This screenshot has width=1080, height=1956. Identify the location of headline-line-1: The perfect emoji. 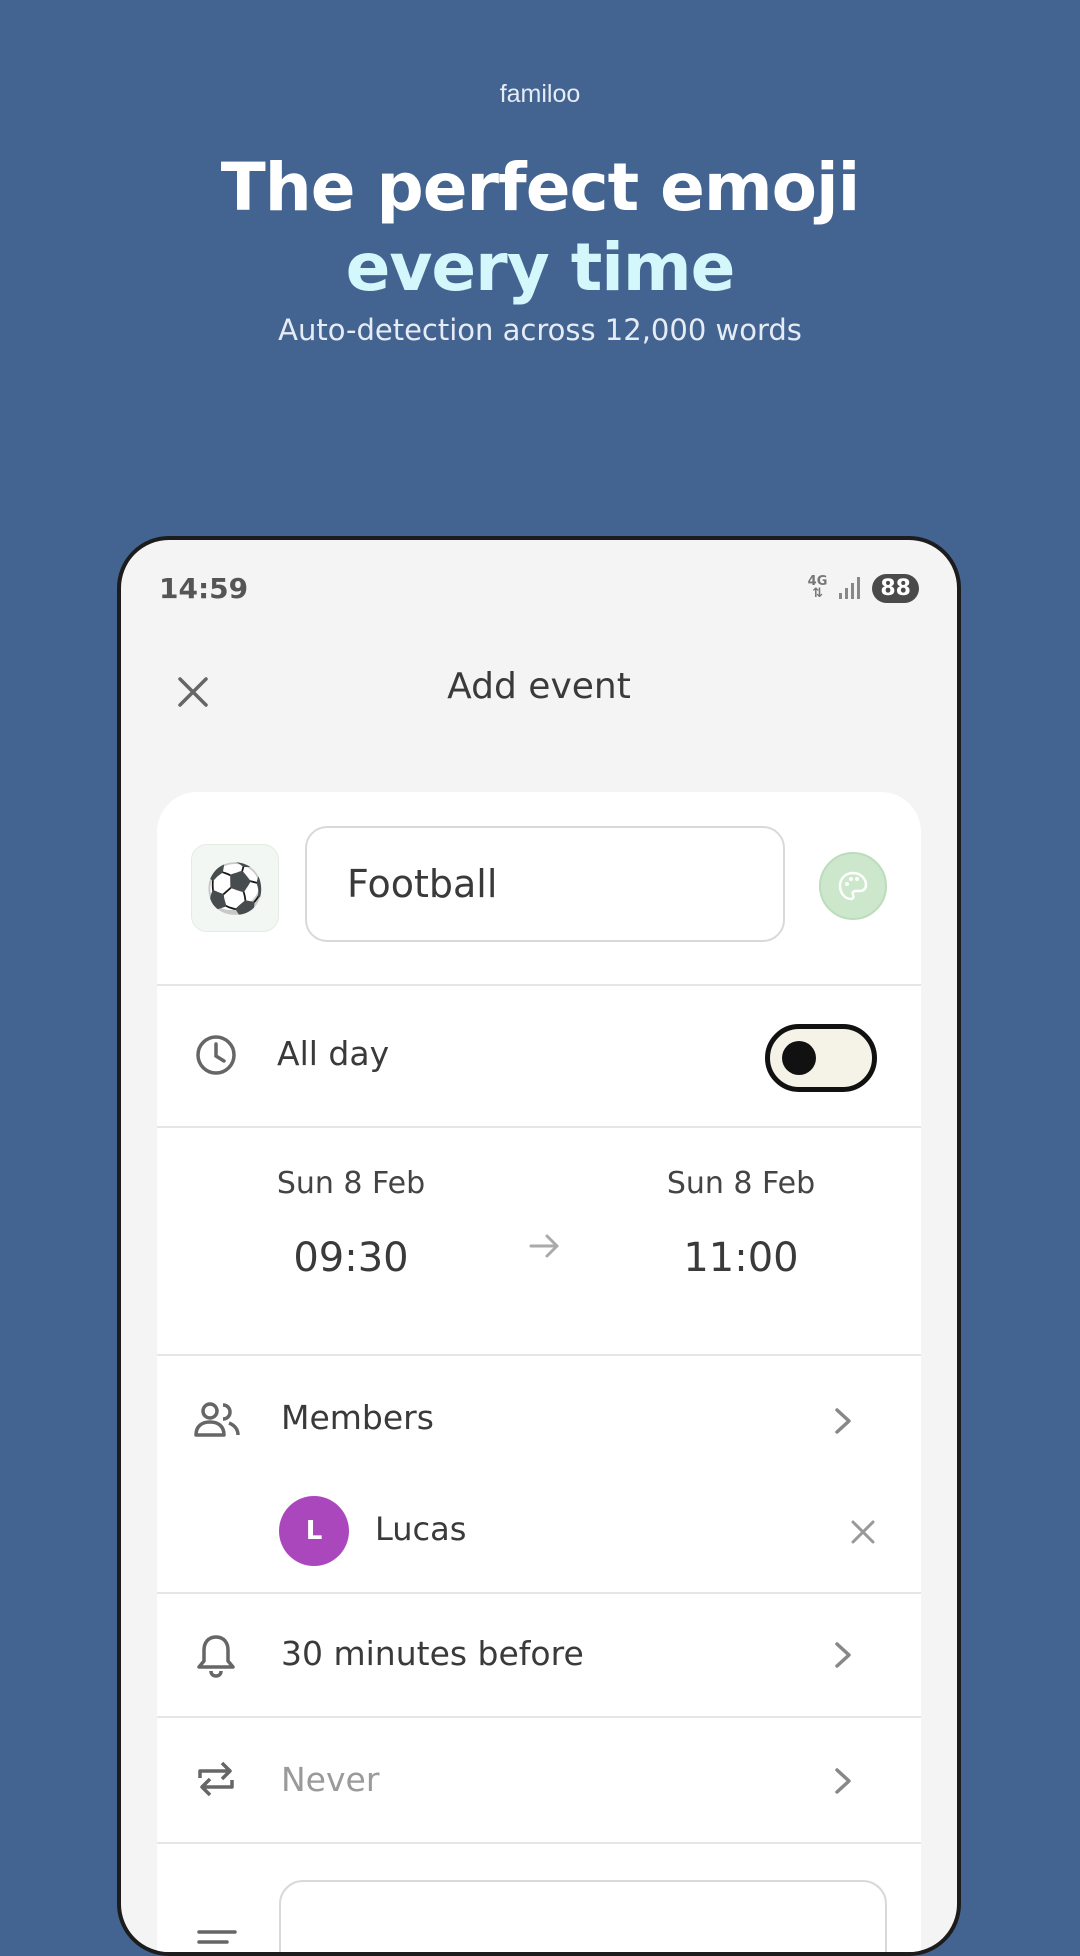
(540, 187).